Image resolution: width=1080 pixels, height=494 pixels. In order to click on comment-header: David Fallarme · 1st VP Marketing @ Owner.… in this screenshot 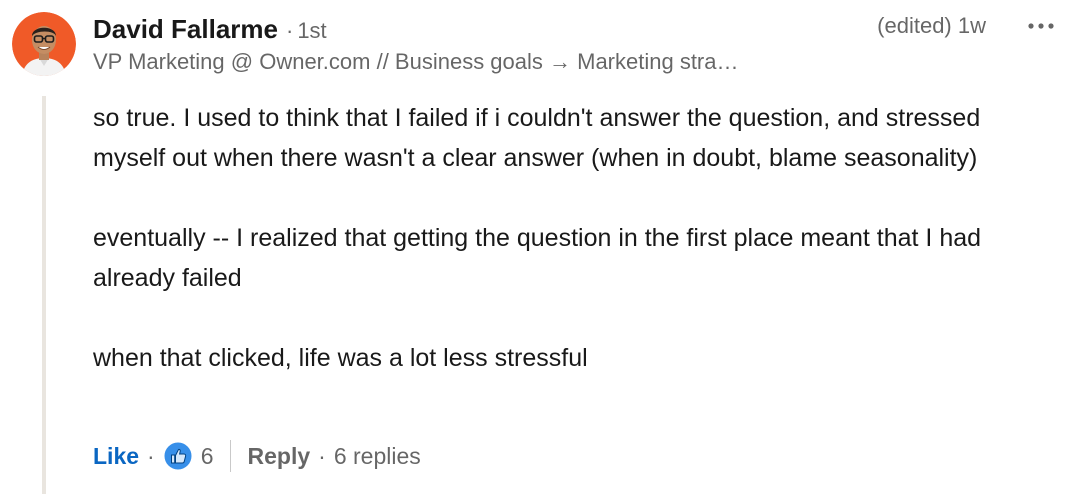, I will do `click(576, 47)`.